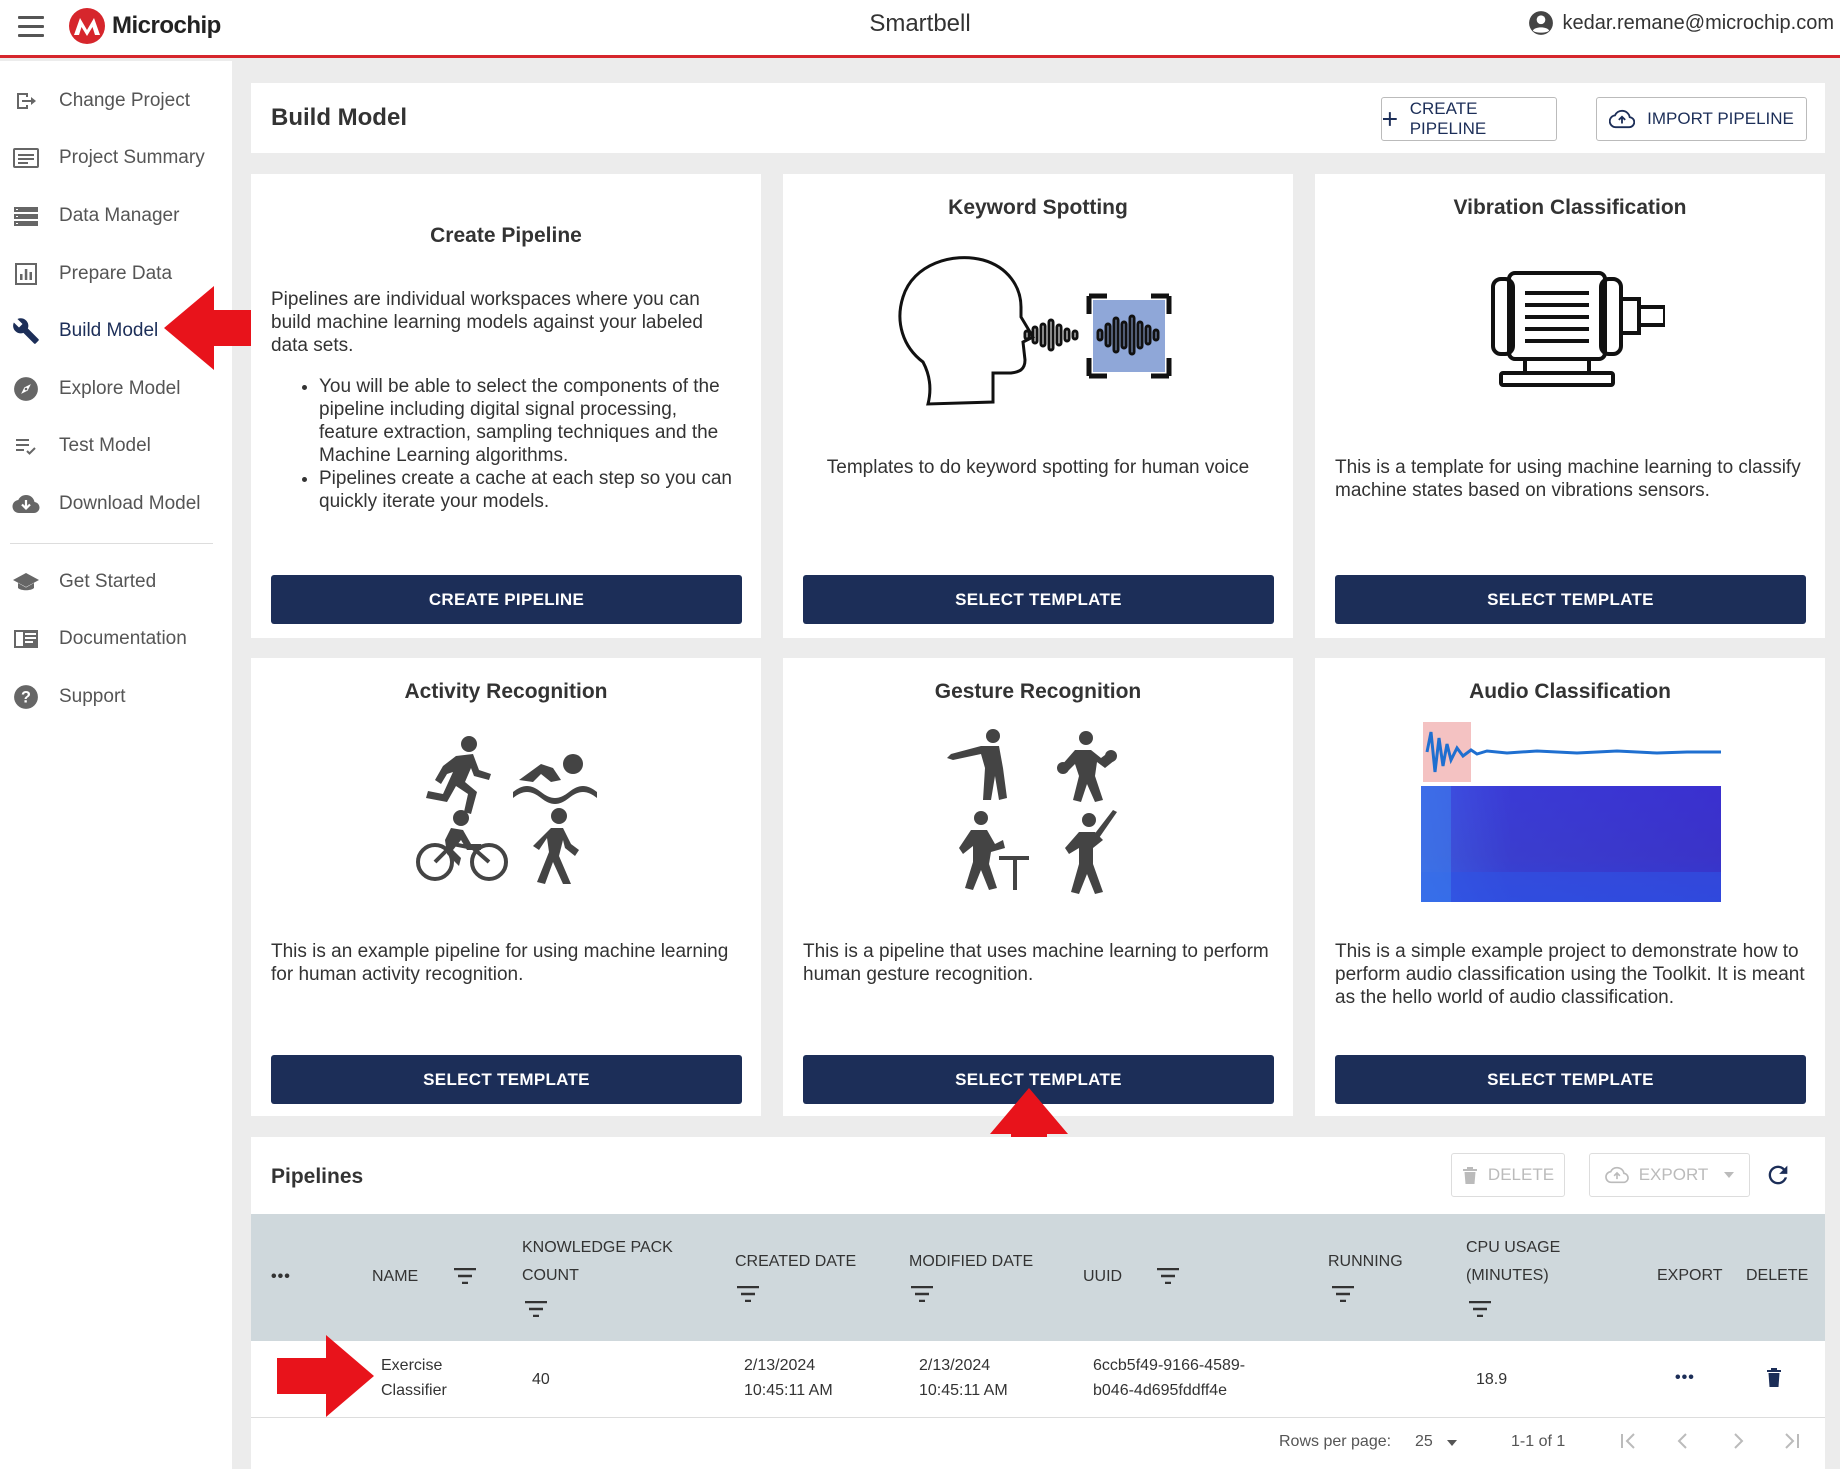  Describe the element at coordinates (1335, 1441) in the screenshot. I see `rows-per-page-label: Rows per page:` at that location.